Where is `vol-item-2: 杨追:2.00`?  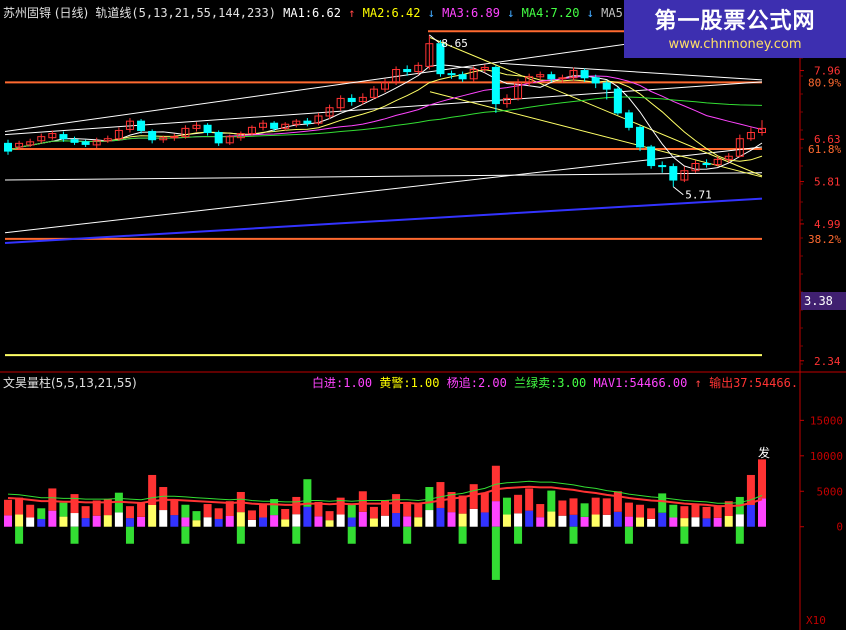 vol-item-2: 杨追:2.00 is located at coordinates (476, 383).